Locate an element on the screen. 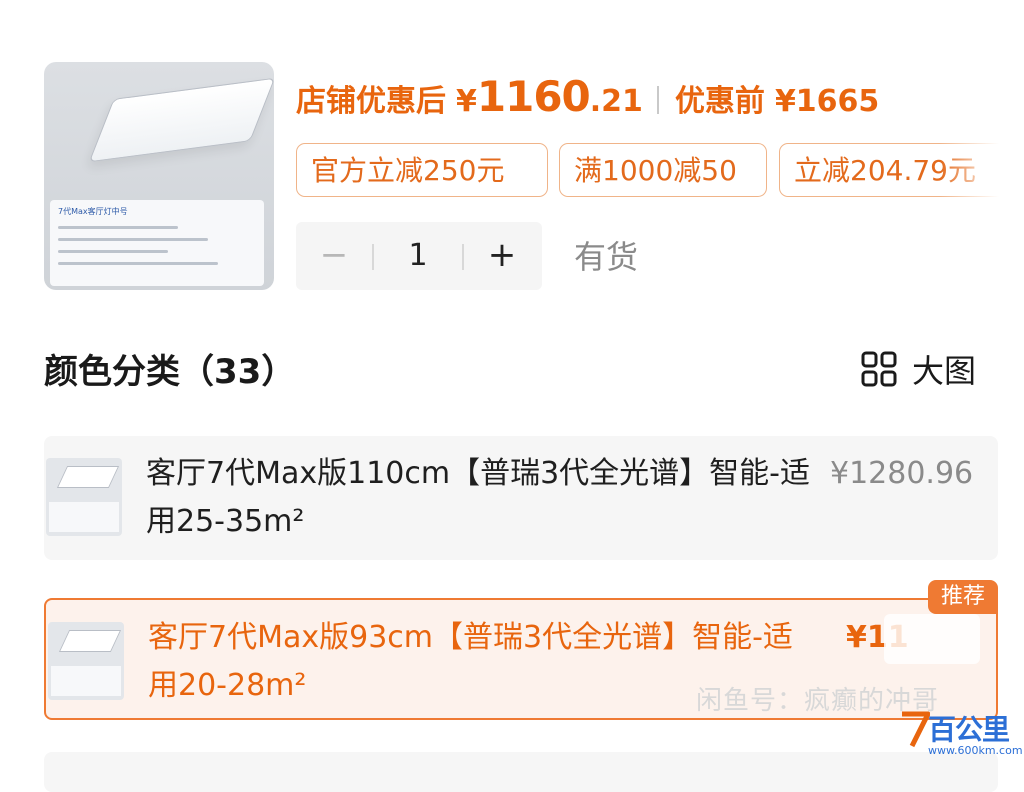 Image resolution: width=1024 pixels, height=792 pixels. coupon-chip-official: 官方立减250元 is located at coordinates (422, 170).